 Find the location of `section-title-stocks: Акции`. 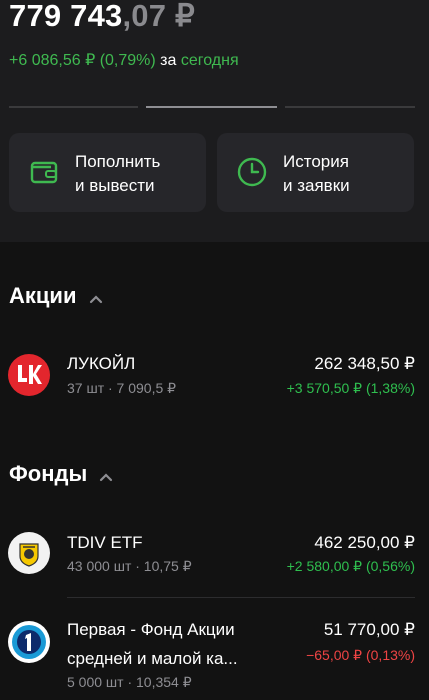

section-title-stocks: Акции is located at coordinates (43, 295).